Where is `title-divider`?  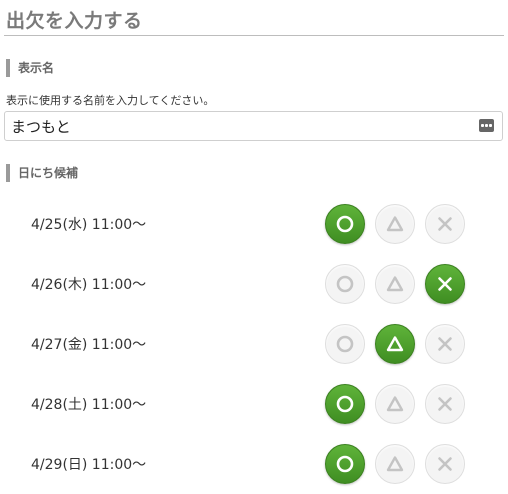 title-divider is located at coordinates (254, 35).